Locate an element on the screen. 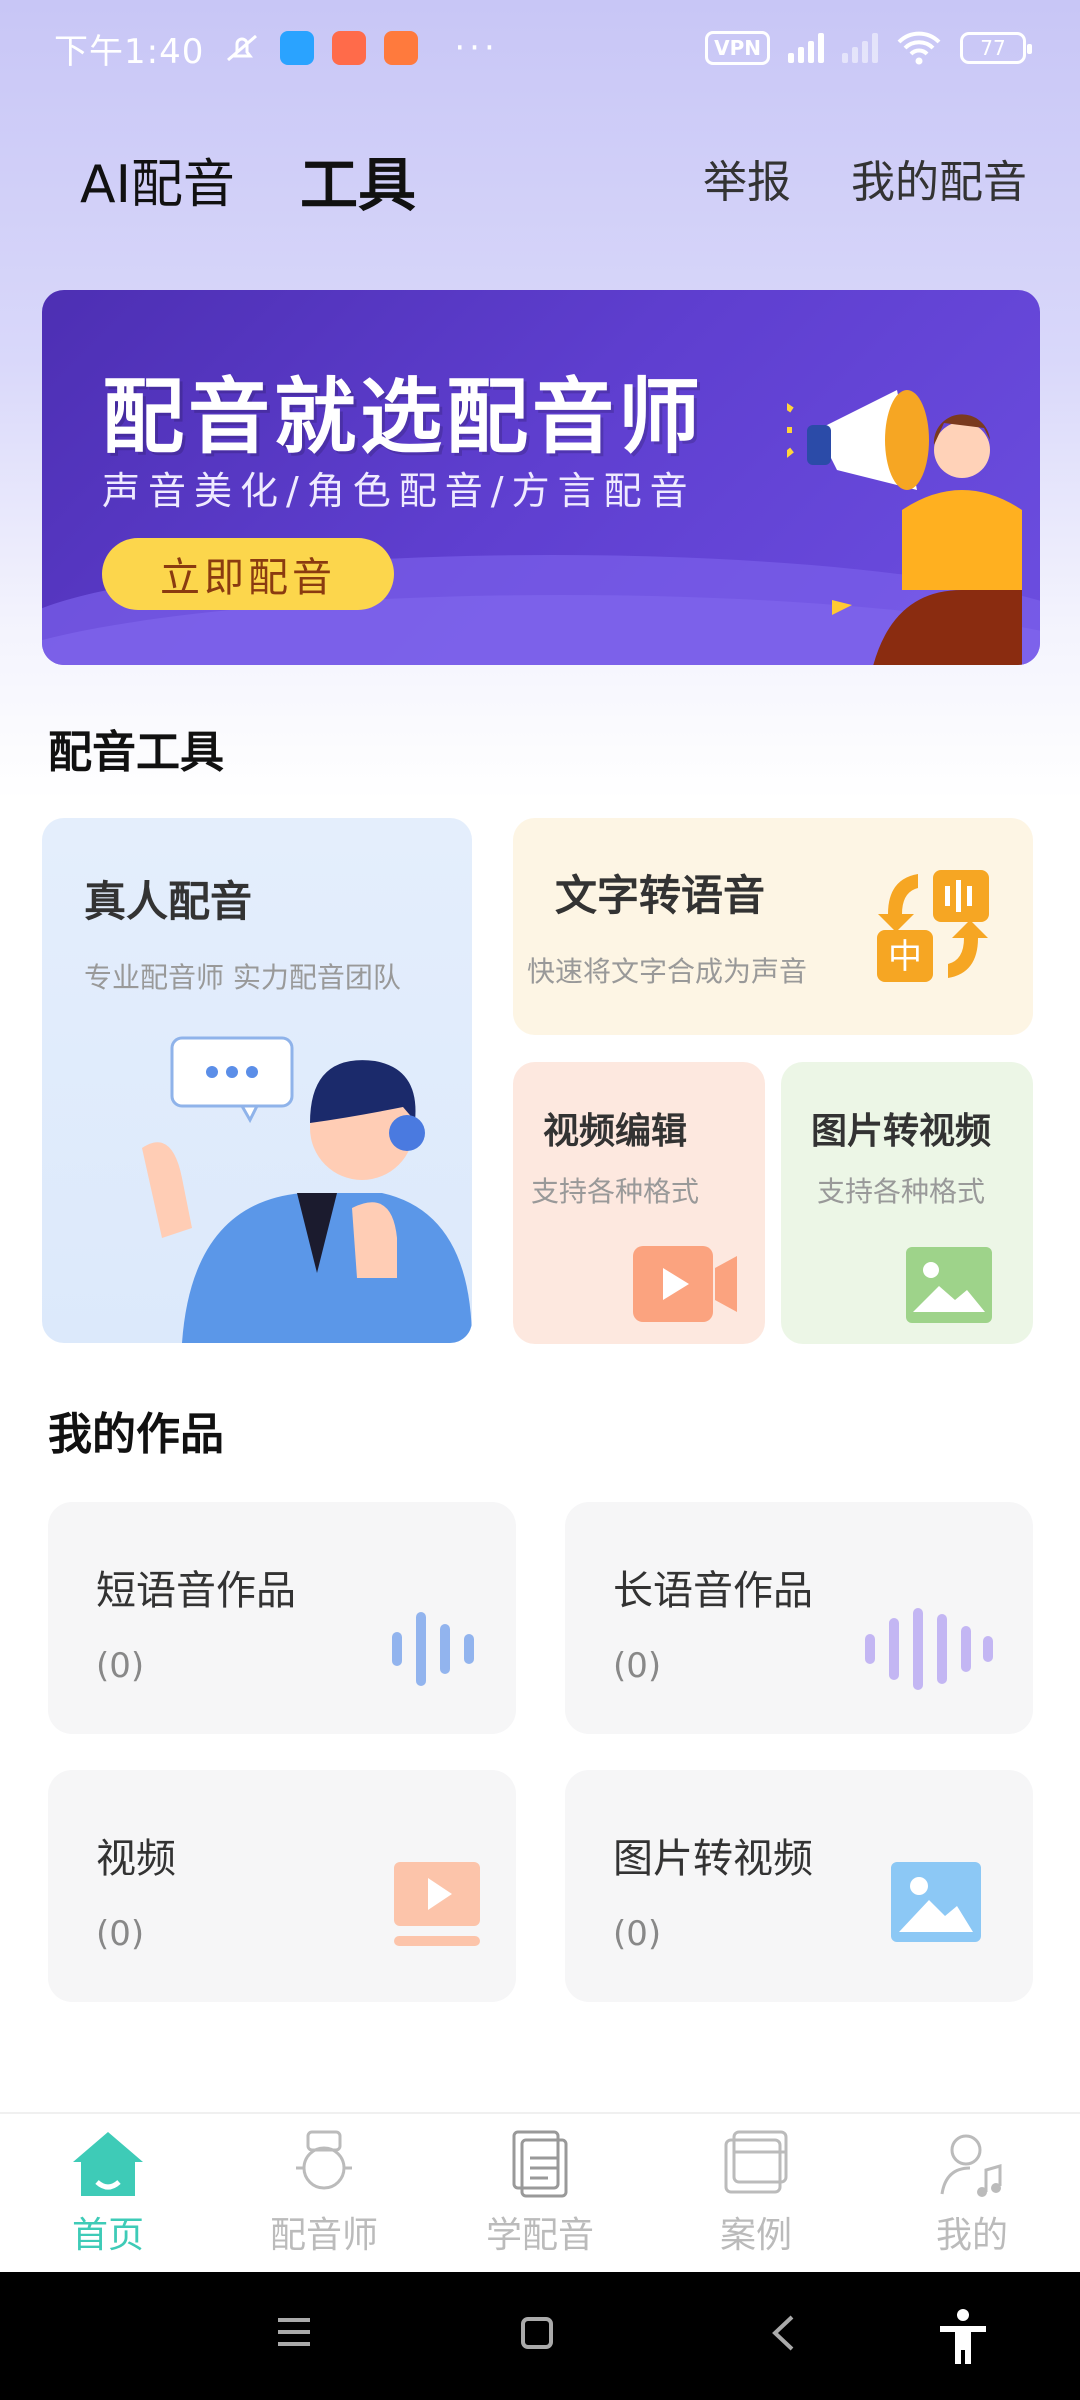 The image size is (1080, 2400). status-time: 下午1:40 is located at coordinates (129, 51).